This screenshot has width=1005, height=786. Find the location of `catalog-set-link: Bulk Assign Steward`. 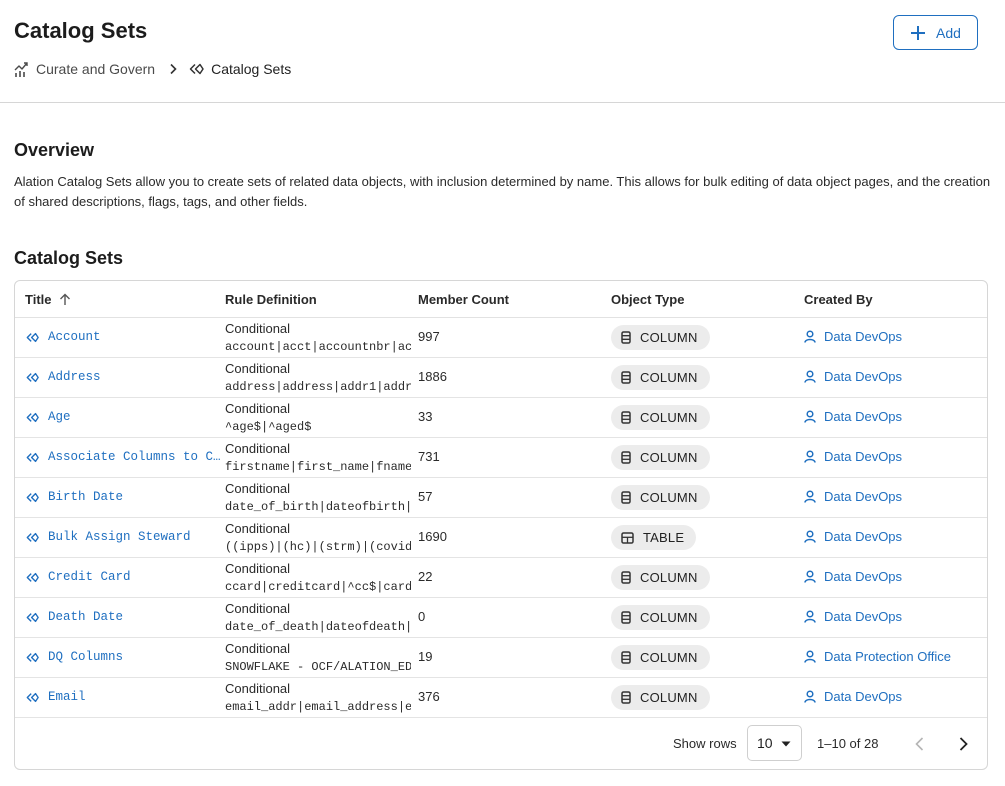

catalog-set-link: Bulk Assign Steward is located at coordinates (108, 537).